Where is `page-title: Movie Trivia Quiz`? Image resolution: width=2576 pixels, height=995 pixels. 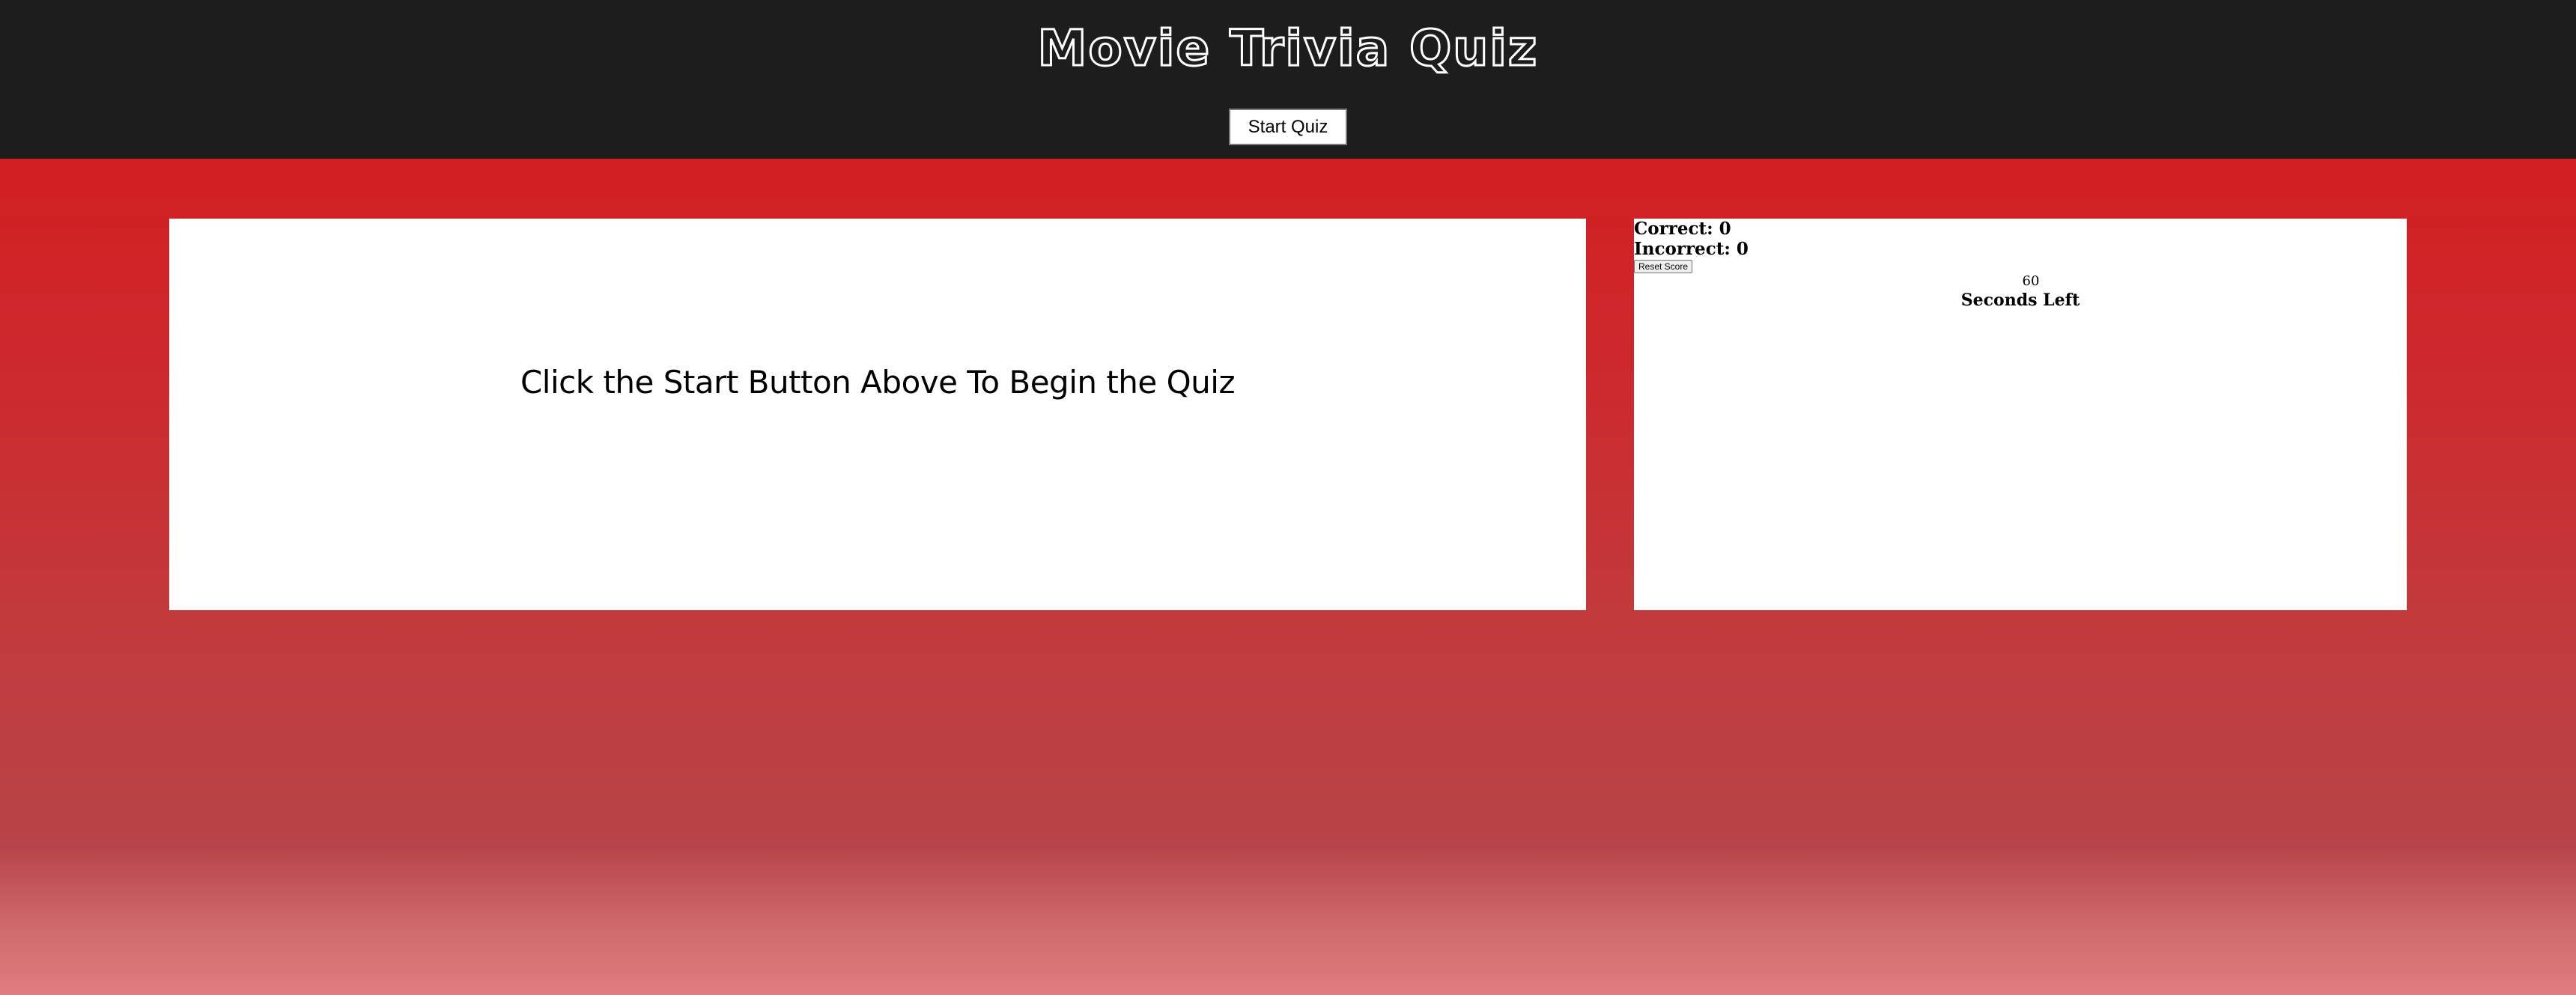 page-title: Movie Trivia Quiz is located at coordinates (1287, 49).